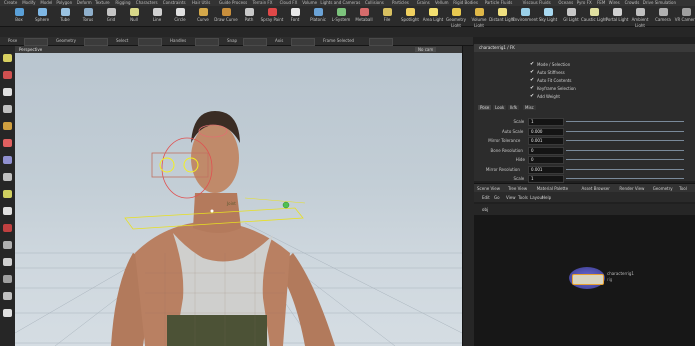  Describe the element at coordinates (122, 41) in the screenshot. I see `toolbar-item: Select` at that location.